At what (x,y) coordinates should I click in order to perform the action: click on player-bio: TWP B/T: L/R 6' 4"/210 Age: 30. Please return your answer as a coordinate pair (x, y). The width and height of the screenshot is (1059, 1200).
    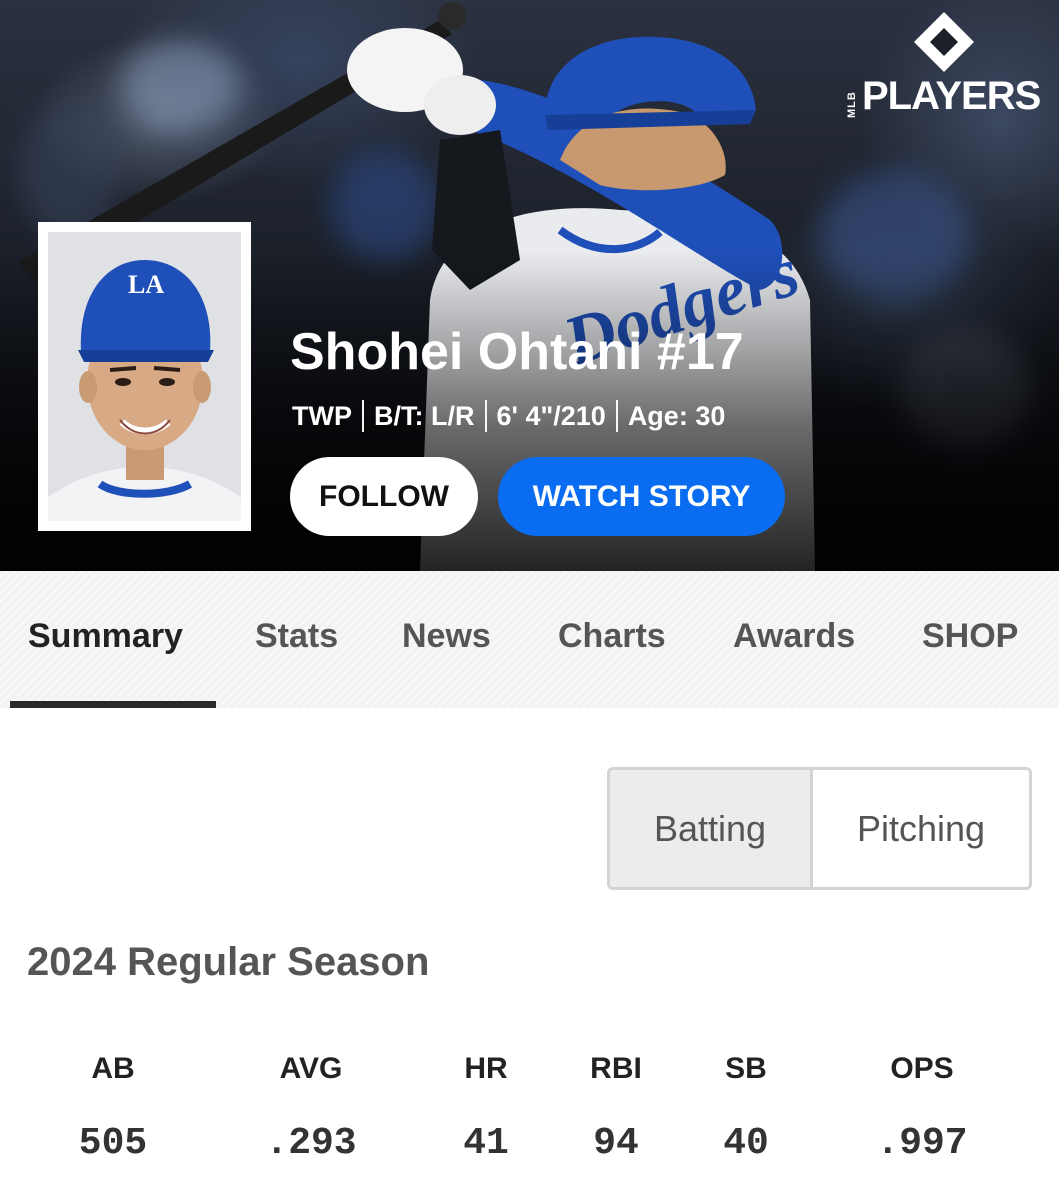
    Looking at the image, I should click on (508, 416).